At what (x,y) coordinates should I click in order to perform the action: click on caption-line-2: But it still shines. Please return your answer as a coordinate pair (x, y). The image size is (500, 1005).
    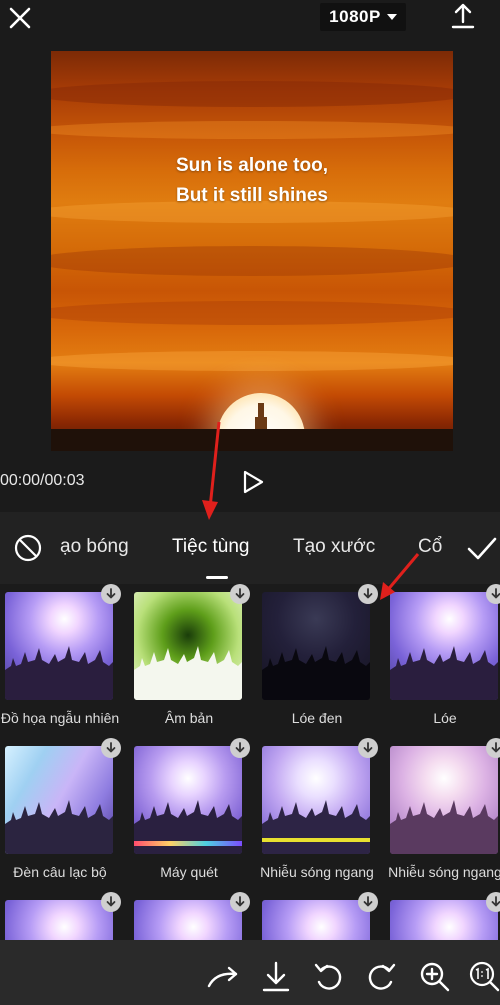
    Looking at the image, I should click on (252, 195).